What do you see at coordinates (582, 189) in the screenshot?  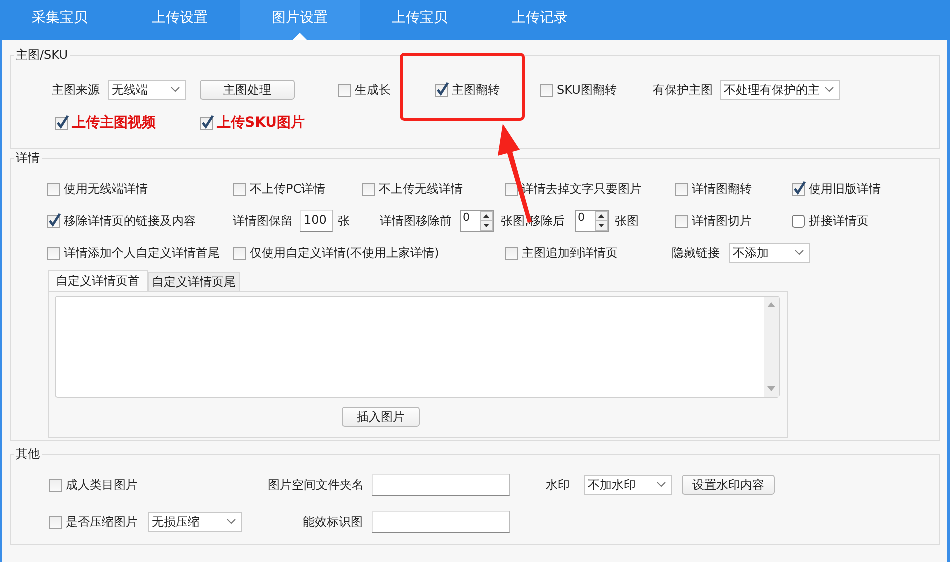 I see `checkbox-label: 详情去掉文字只要图片` at bounding box center [582, 189].